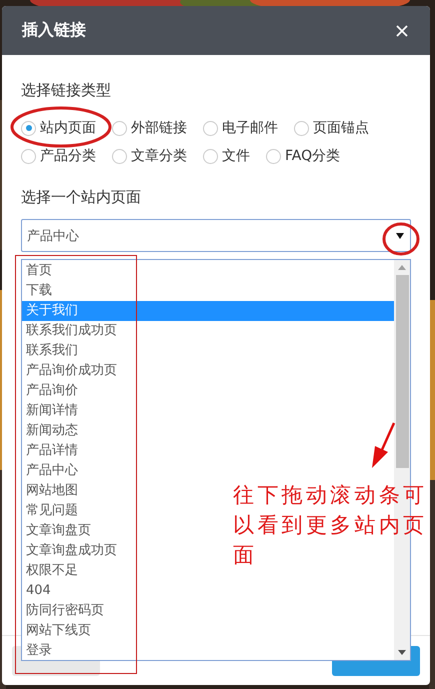  Describe the element at coordinates (50, 571) in the screenshot. I see `dropdown-option: 权限不足` at that location.